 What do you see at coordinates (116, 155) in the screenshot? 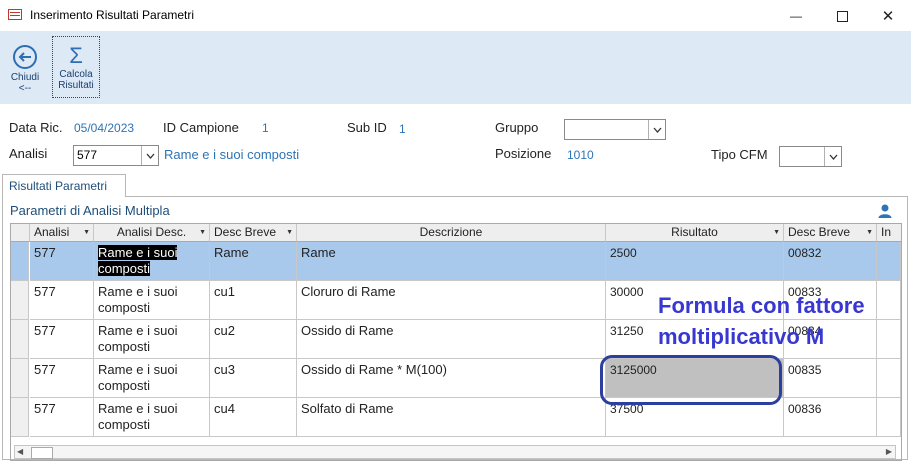
I see `analisi-combo: 577` at bounding box center [116, 155].